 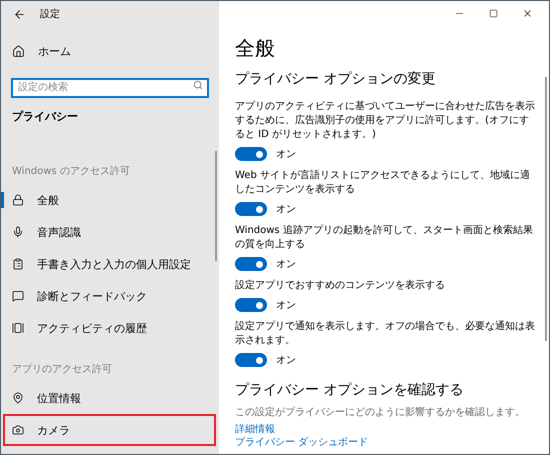 I want to click on section-title: プライバシー, so click(x=45, y=116).